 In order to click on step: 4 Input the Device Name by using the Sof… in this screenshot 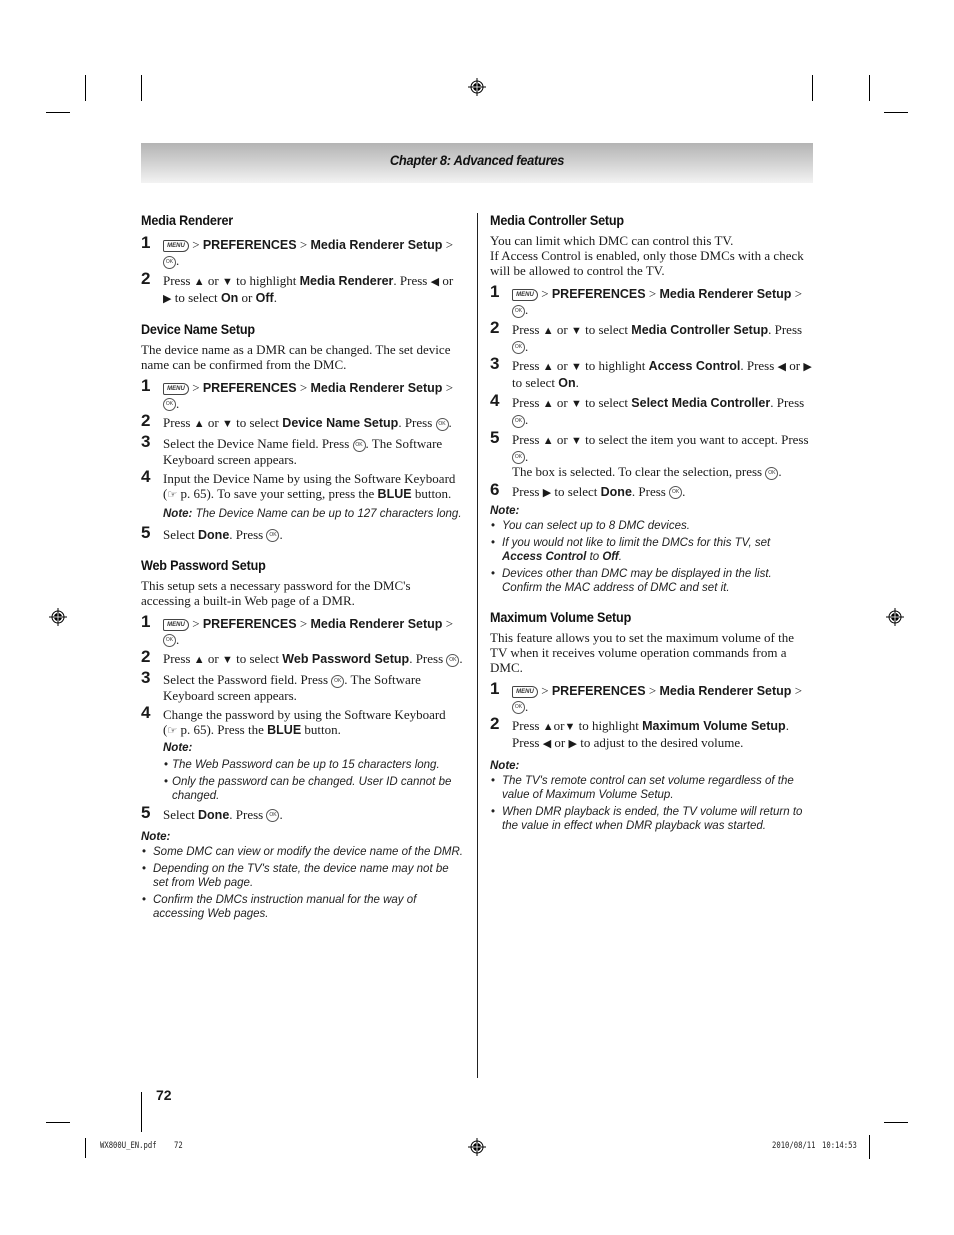, I will do `click(302, 494)`.